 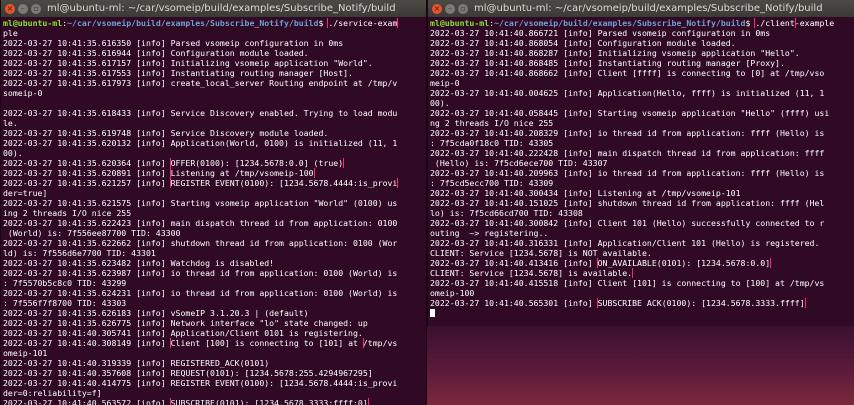 What do you see at coordinates (87, 343) in the screenshot?
I see `log-text: 2022-03-27 10:41:40.308149 [info]` at bounding box center [87, 343].